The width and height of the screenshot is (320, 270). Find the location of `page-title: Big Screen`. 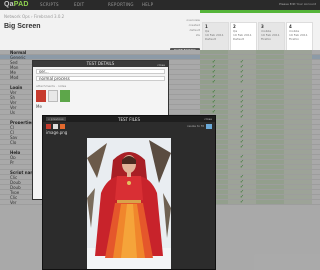

page-title: Big Screen is located at coordinates (22, 26).